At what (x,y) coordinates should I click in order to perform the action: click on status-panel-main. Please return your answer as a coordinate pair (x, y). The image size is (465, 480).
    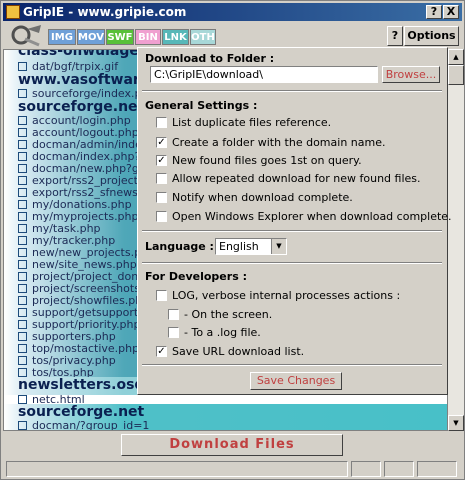
    Looking at the image, I should click on (177, 469).